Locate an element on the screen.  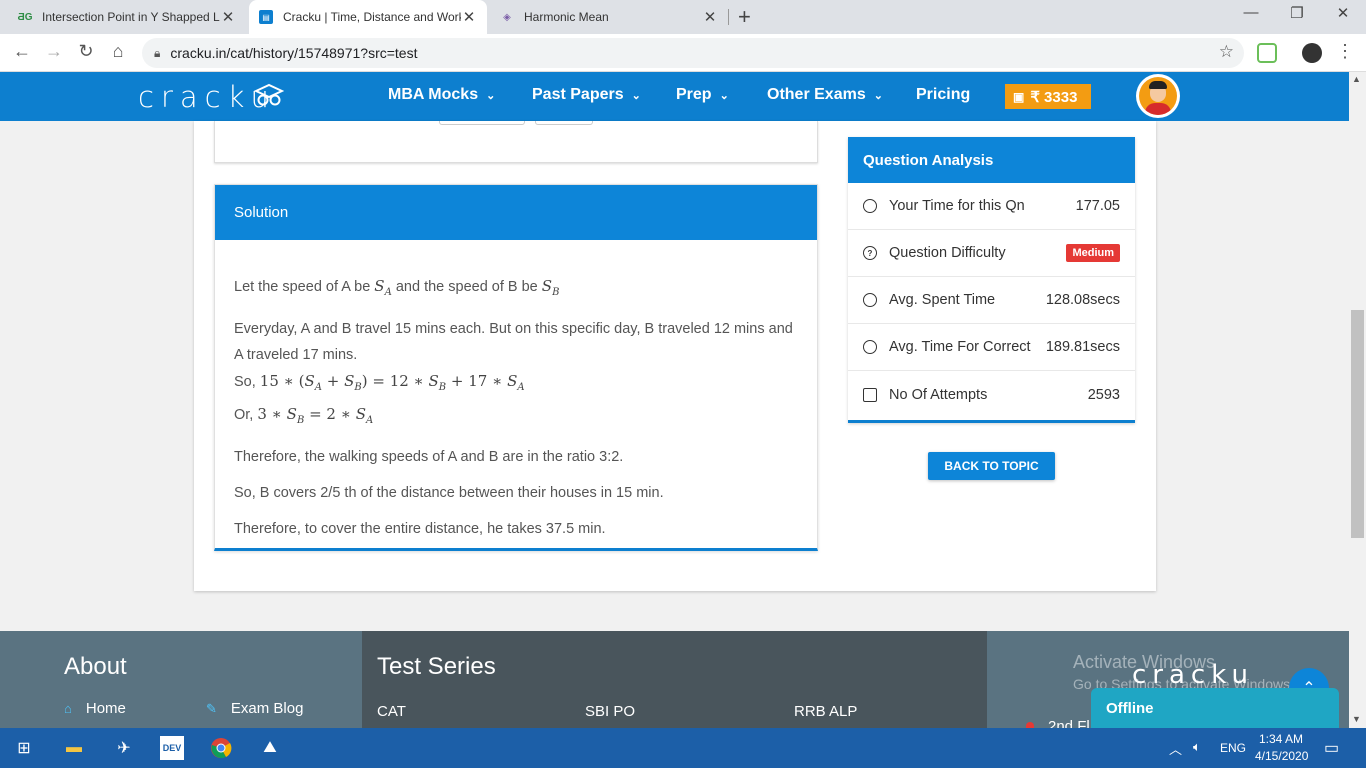
nav-label: Prep is located at coordinates (694, 94).